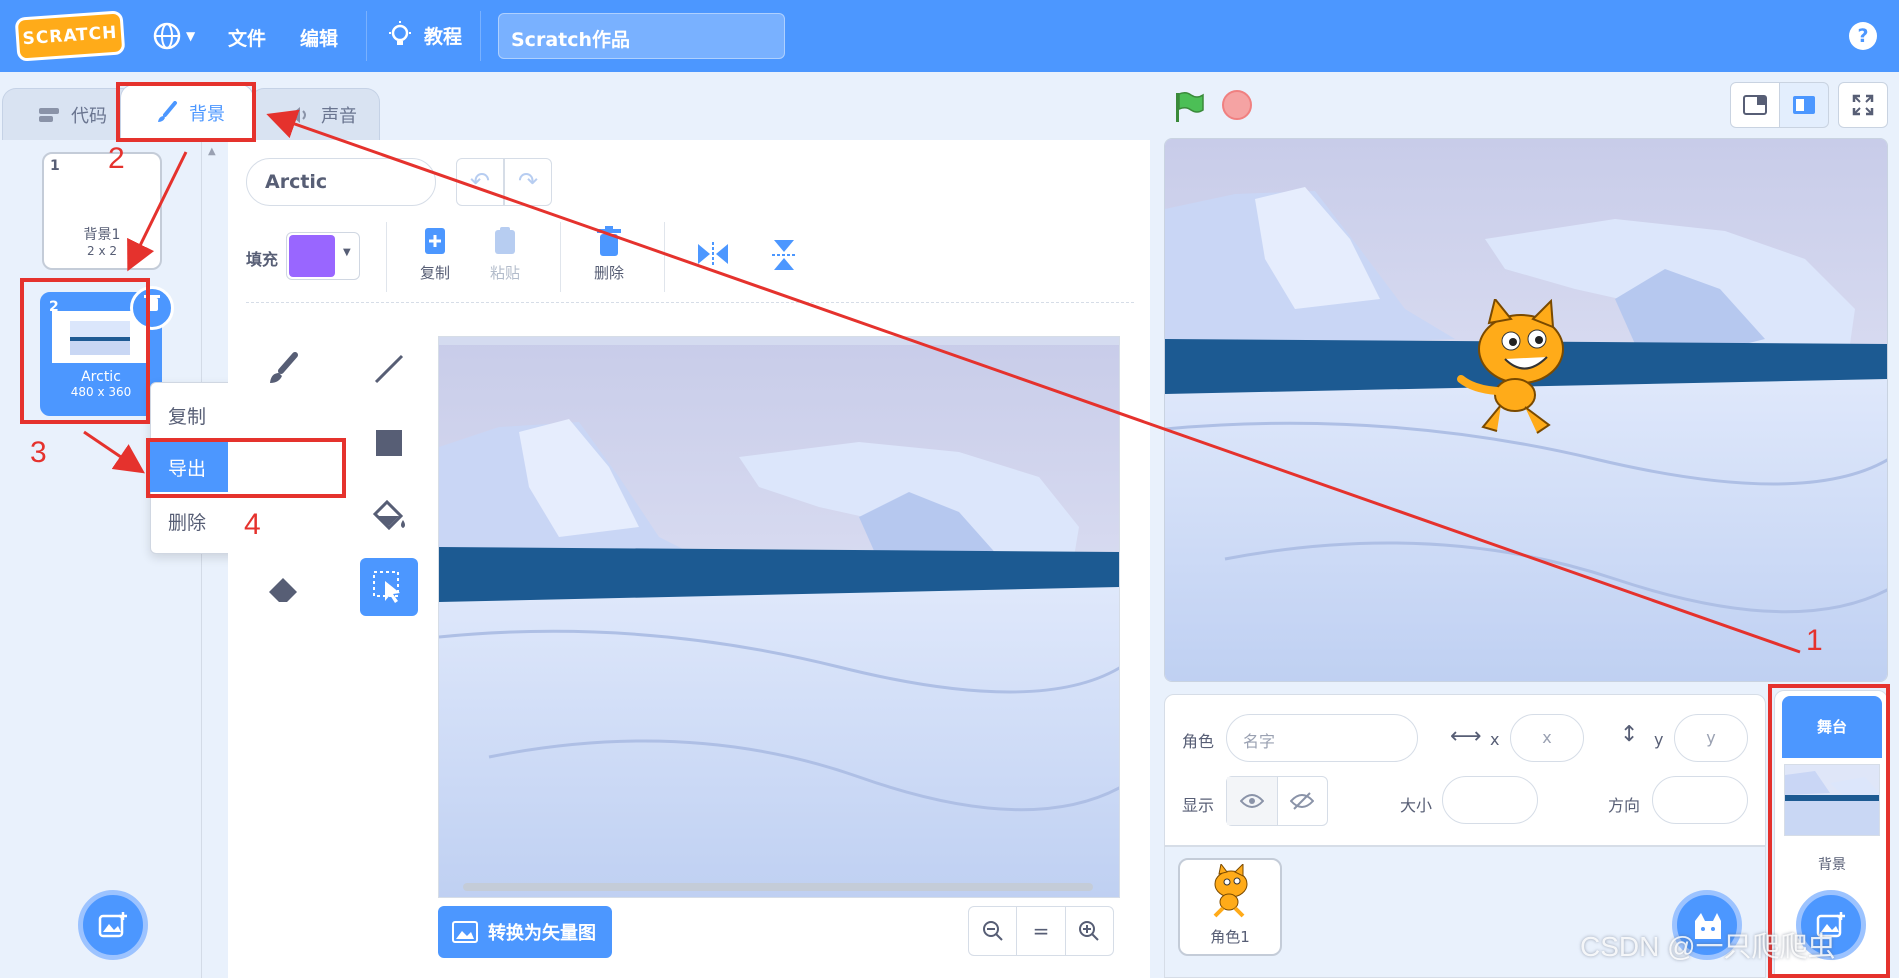 Image resolution: width=1899 pixels, height=978 pixels. What do you see at coordinates (252, 524) in the screenshot?
I see `annotation-number-4: 4` at bounding box center [252, 524].